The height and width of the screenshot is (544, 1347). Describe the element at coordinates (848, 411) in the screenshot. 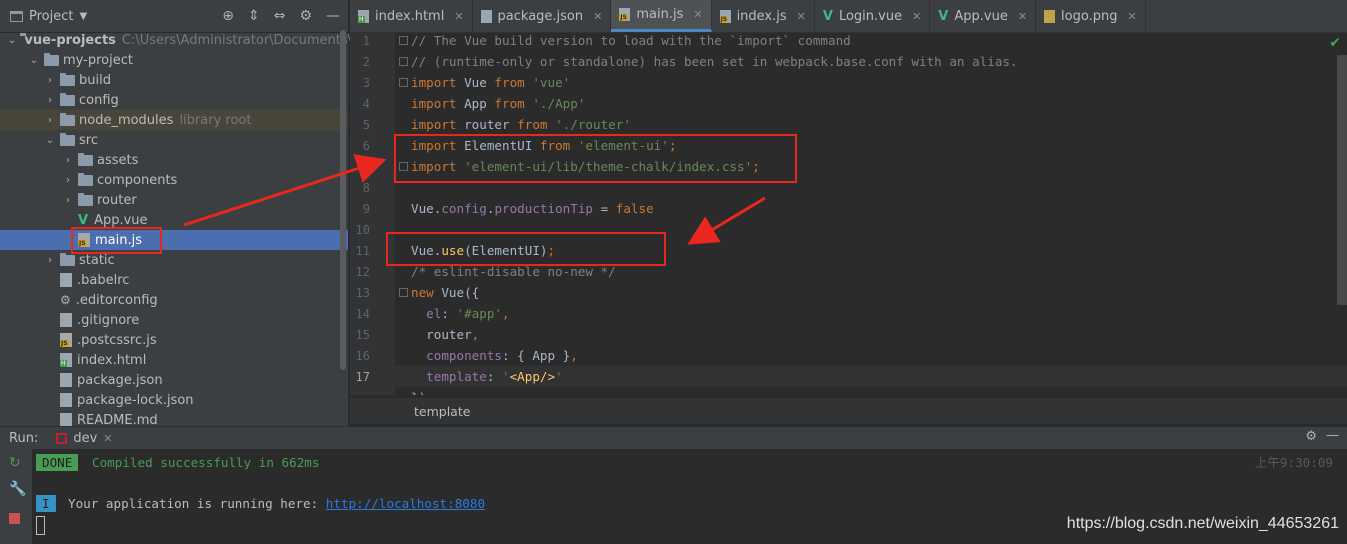

I see `breadcrumb: template` at that location.